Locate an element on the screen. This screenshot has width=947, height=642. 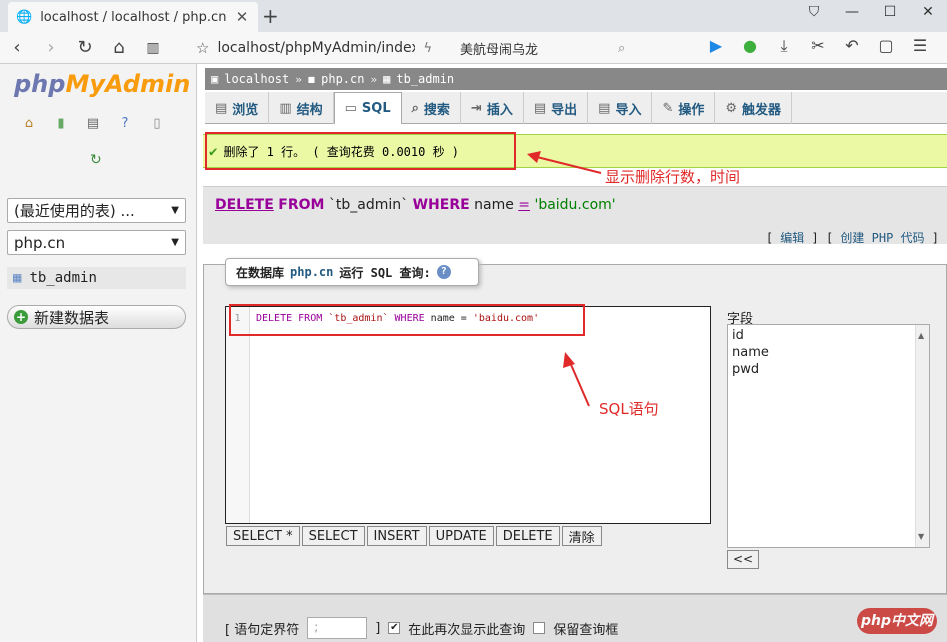
reload-icon: ↻ is located at coordinates (85, 47).